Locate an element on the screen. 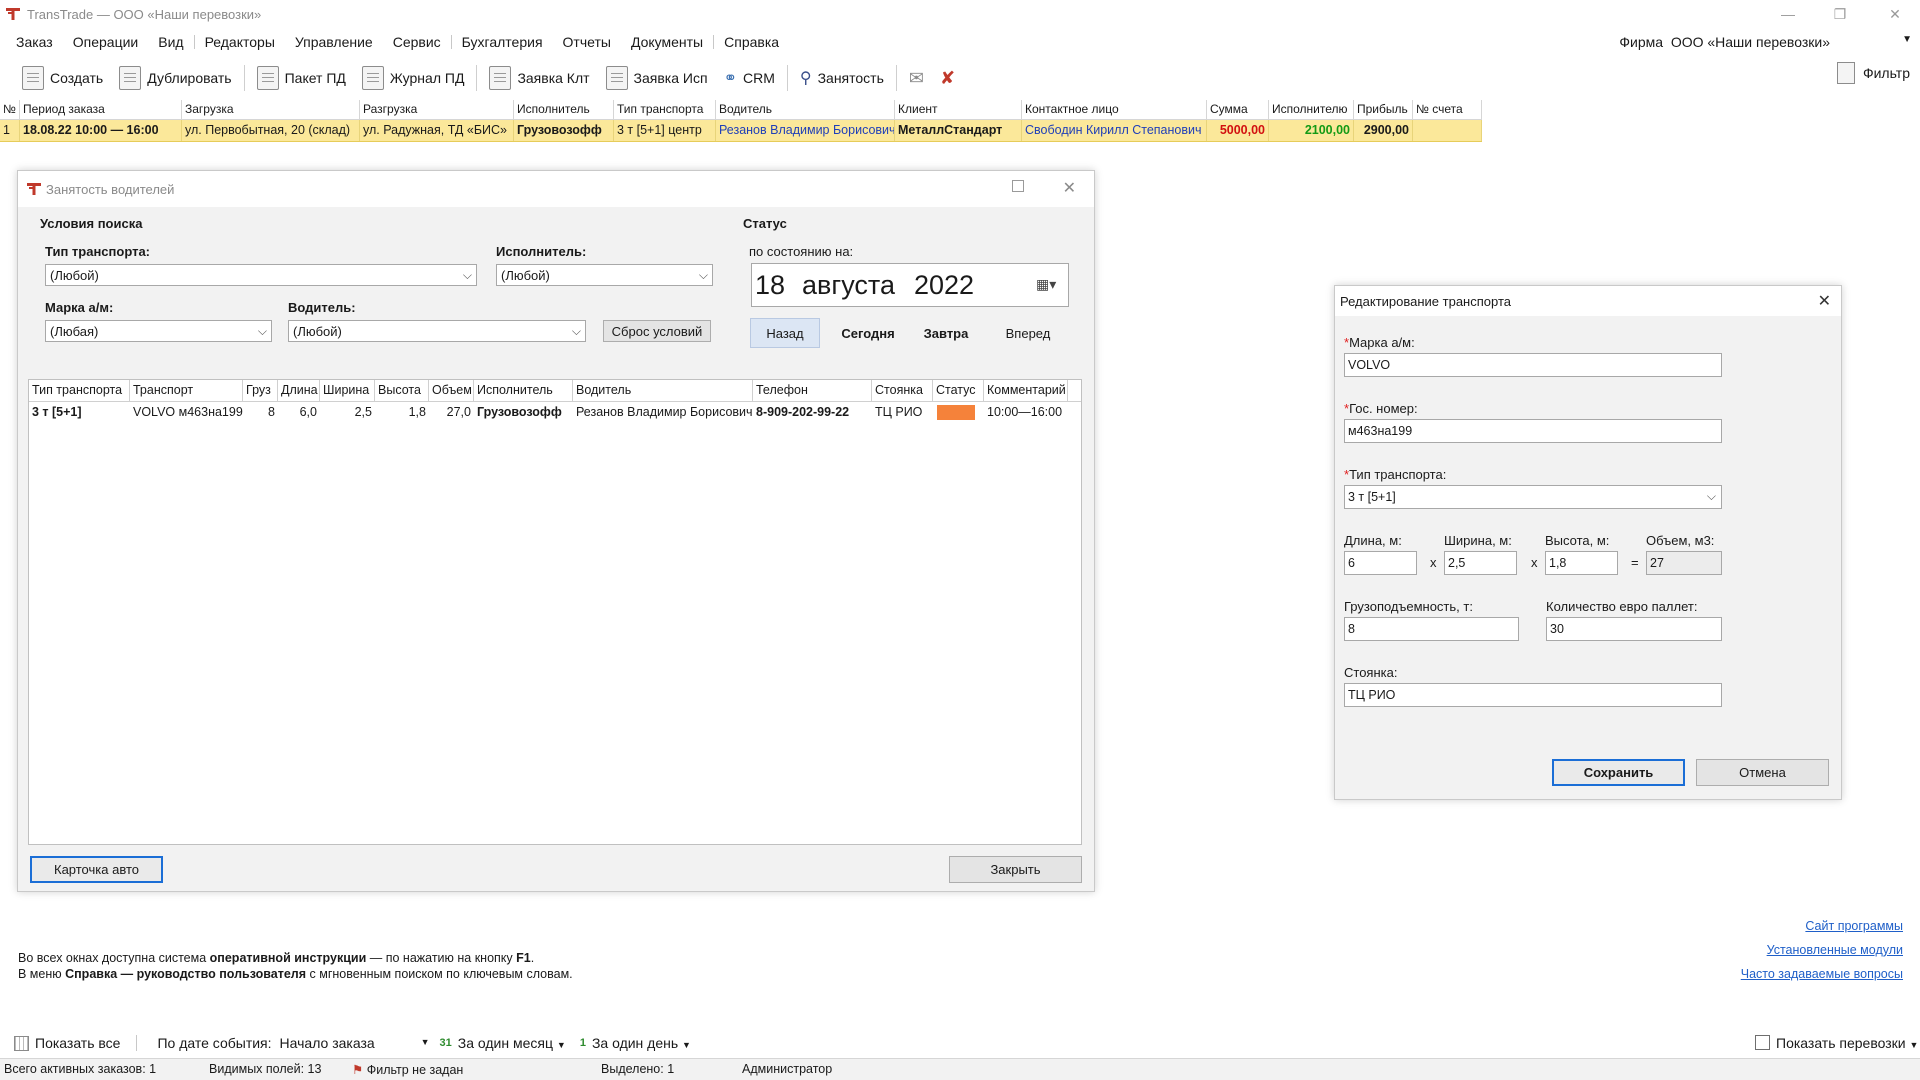 The width and height of the screenshot is (1920, 1080). transport-type-select: (Любой) ⌵ is located at coordinates (261, 275).